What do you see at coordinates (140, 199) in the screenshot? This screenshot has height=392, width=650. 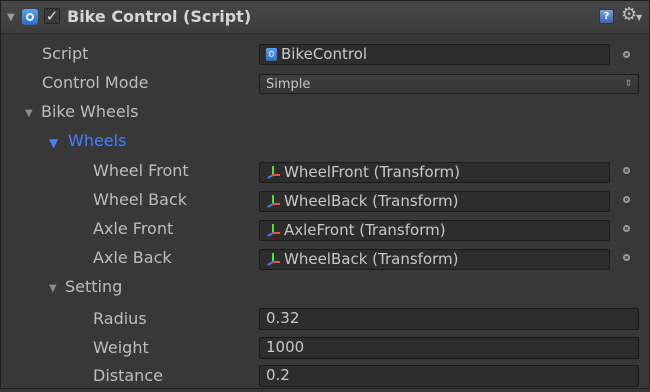 I see `wheel-back-label: Wheel Back` at bounding box center [140, 199].